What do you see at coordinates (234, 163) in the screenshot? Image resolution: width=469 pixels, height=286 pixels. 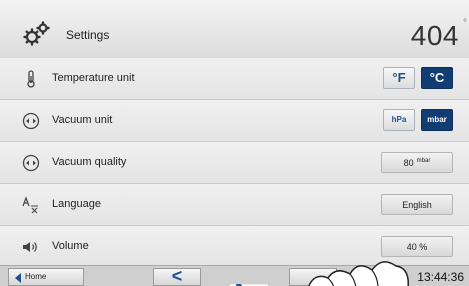 I see `vacuum-quality-row: Vacuum quality 80 mbar` at bounding box center [234, 163].